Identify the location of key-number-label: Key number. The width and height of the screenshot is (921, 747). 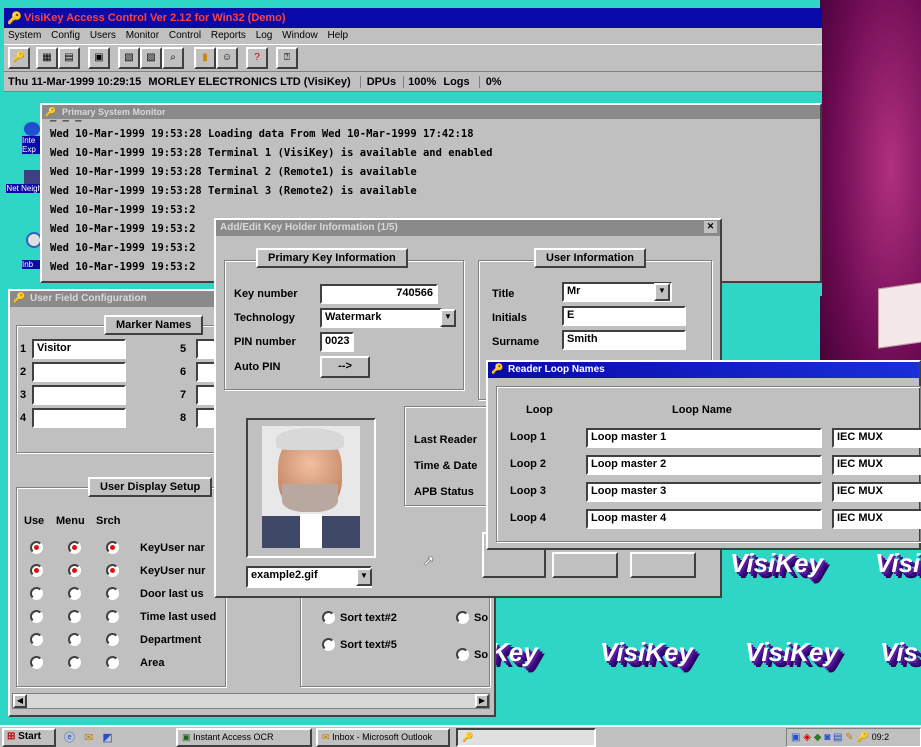
(266, 294).